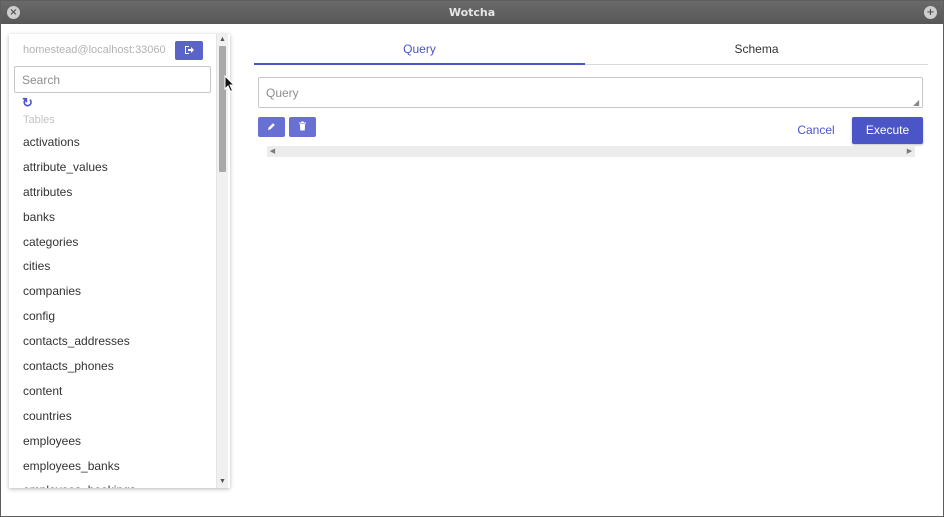  I want to click on cancel-button: Cancel, so click(816, 130).